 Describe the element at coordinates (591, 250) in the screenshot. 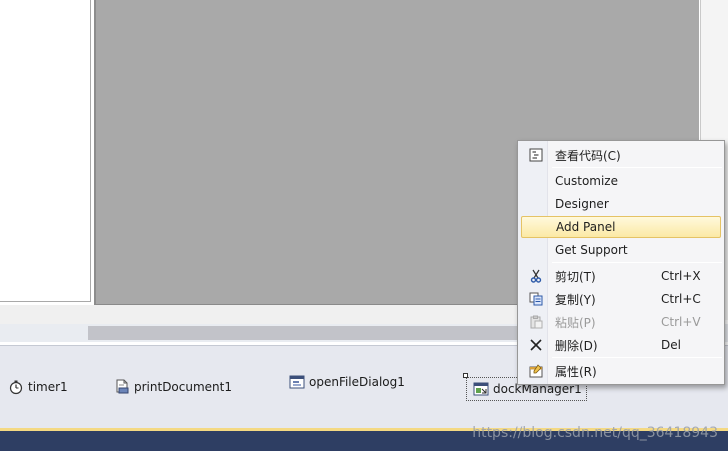

I see `menu-item-label: Get Support` at that location.